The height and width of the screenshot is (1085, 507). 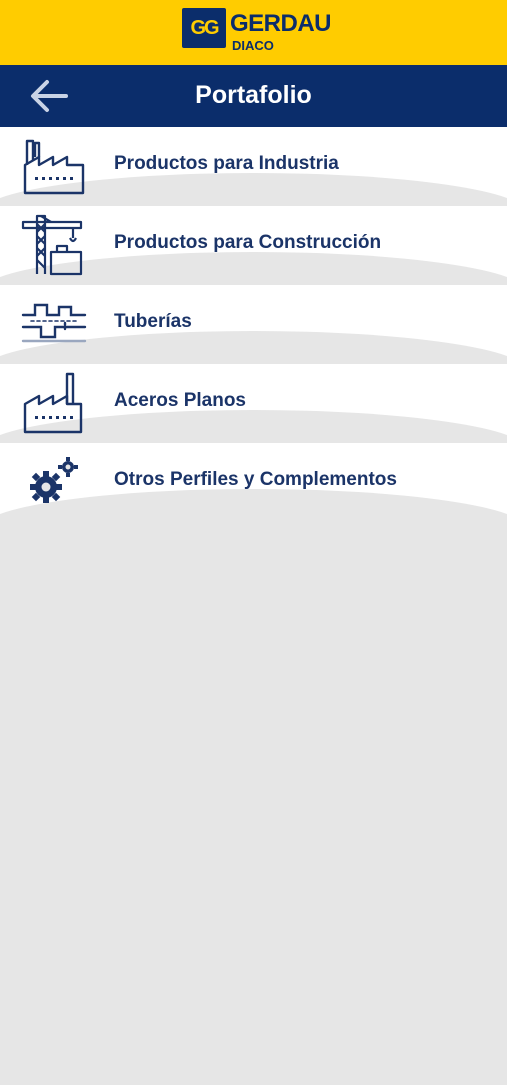 What do you see at coordinates (226, 163) in the screenshot?
I see `item-label: Productos para Industria` at bounding box center [226, 163].